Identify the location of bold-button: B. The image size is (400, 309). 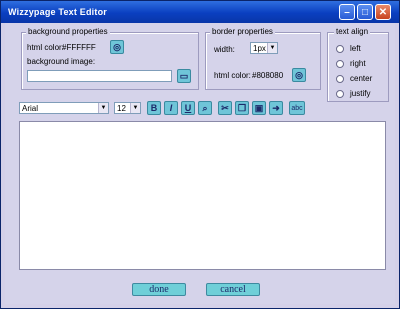
(154, 108).